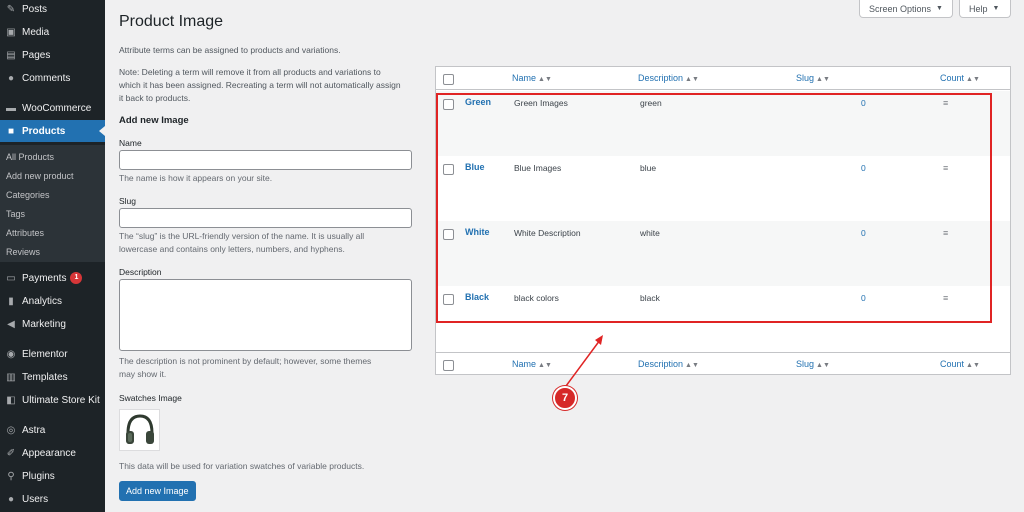 This screenshot has width=1024, height=512. I want to click on menu-pages: ▤ Pages, so click(52, 55).